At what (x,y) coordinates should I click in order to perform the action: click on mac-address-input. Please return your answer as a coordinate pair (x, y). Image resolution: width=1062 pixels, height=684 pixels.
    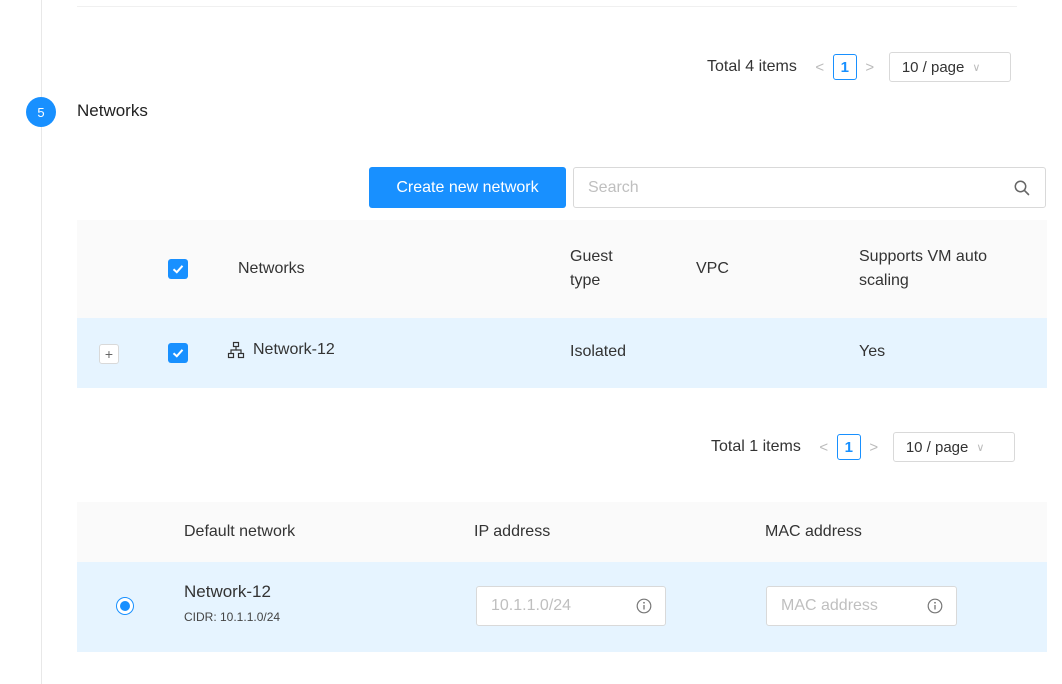
    Looking at the image, I should click on (853, 606).